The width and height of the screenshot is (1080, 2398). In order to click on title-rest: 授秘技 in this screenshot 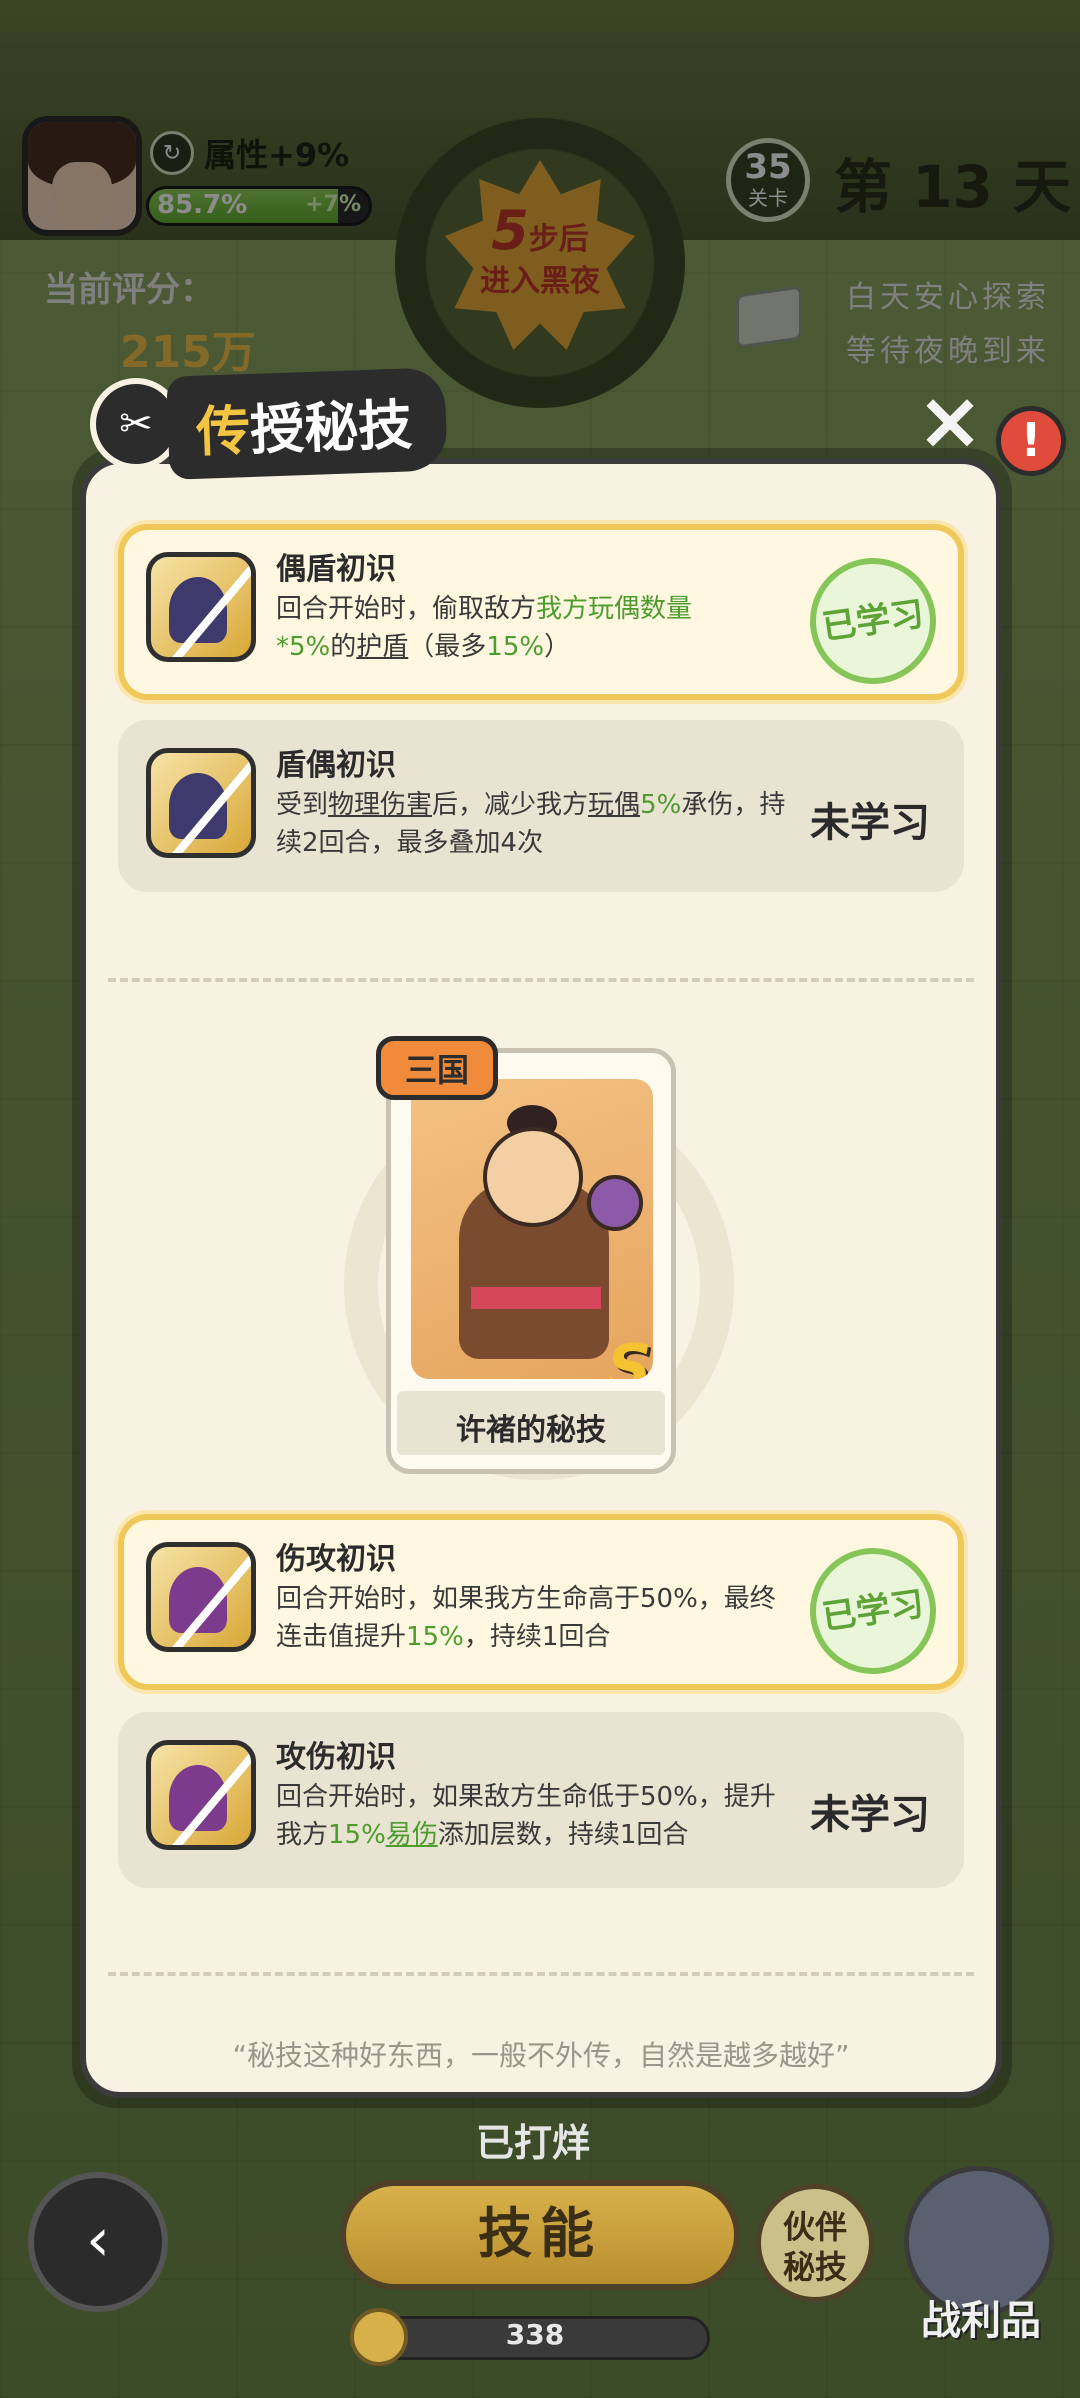, I will do `click(331, 427)`.